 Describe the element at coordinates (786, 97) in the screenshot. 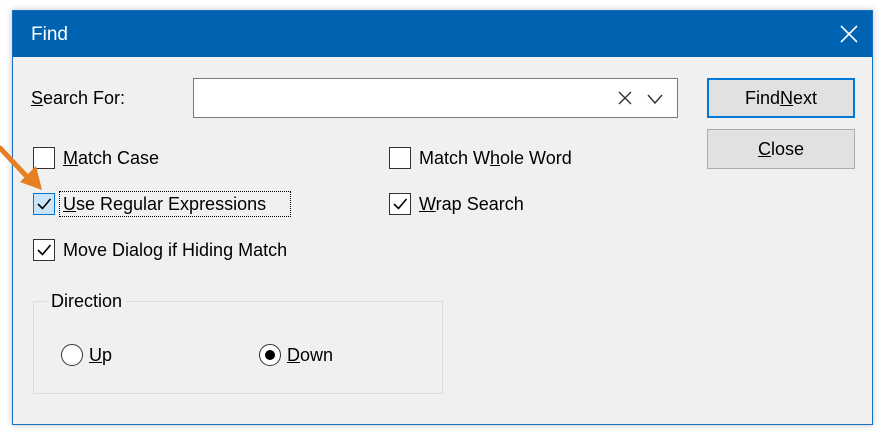

I see `find-next-mnemonic: N` at that location.